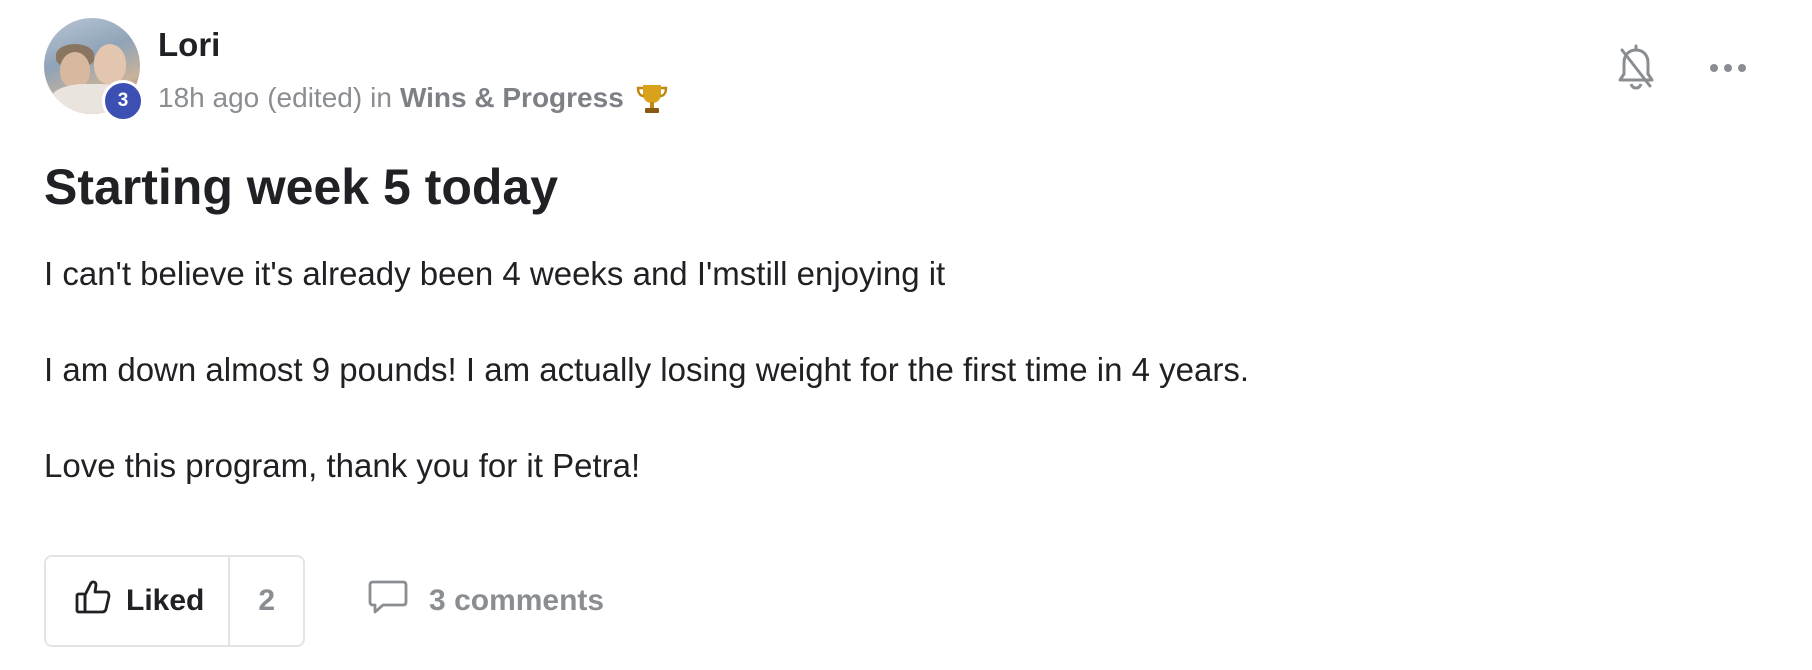  I want to click on comment-icon, so click(388, 601).